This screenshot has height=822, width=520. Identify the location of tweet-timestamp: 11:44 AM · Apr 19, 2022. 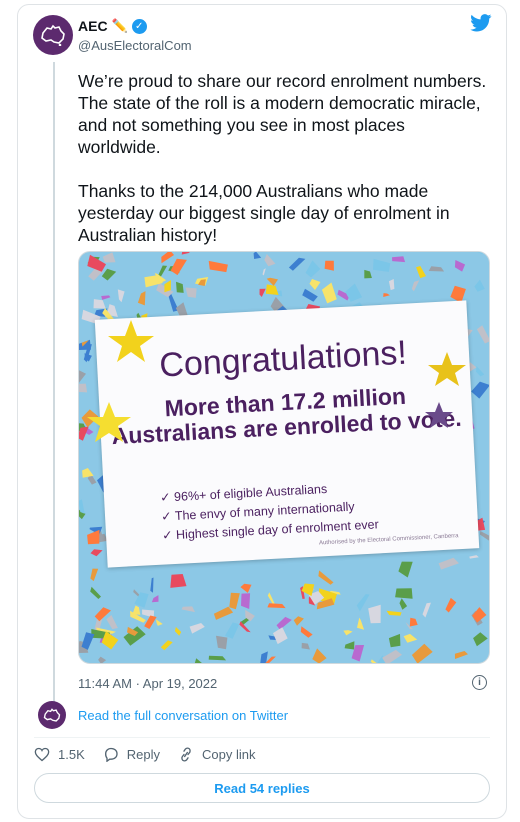
(147, 683).